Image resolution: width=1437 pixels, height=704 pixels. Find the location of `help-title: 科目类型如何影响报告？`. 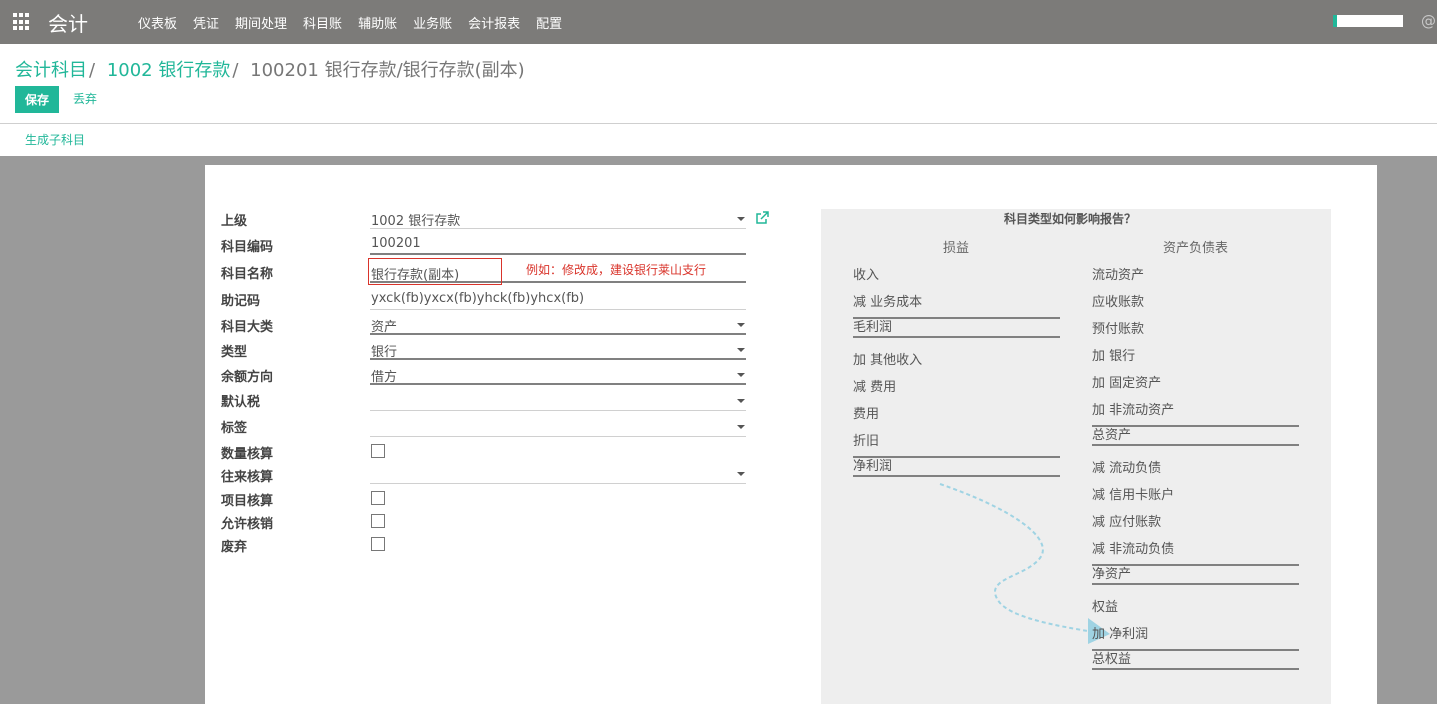

help-title: 科目类型如何影响报告？ is located at coordinates (1070, 219).